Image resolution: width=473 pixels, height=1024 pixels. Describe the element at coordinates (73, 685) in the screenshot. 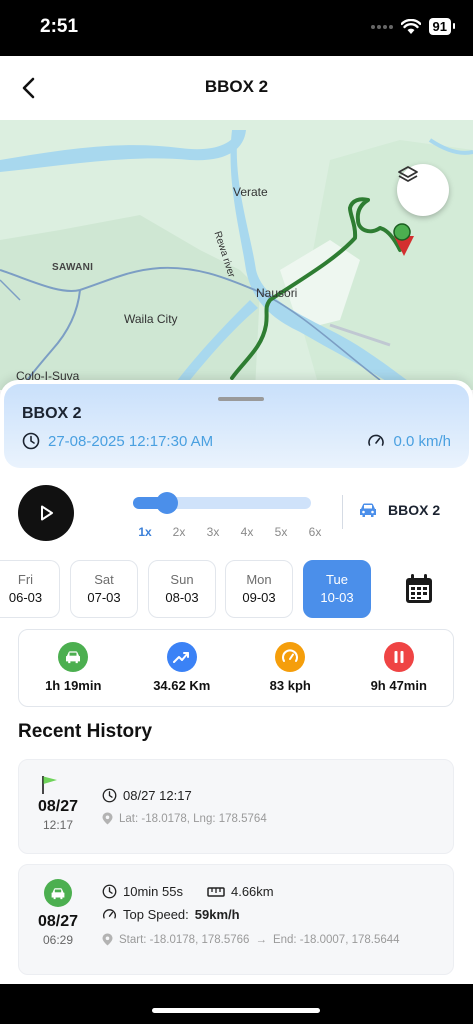

I see `stat-value: 1h 19min` at that location.